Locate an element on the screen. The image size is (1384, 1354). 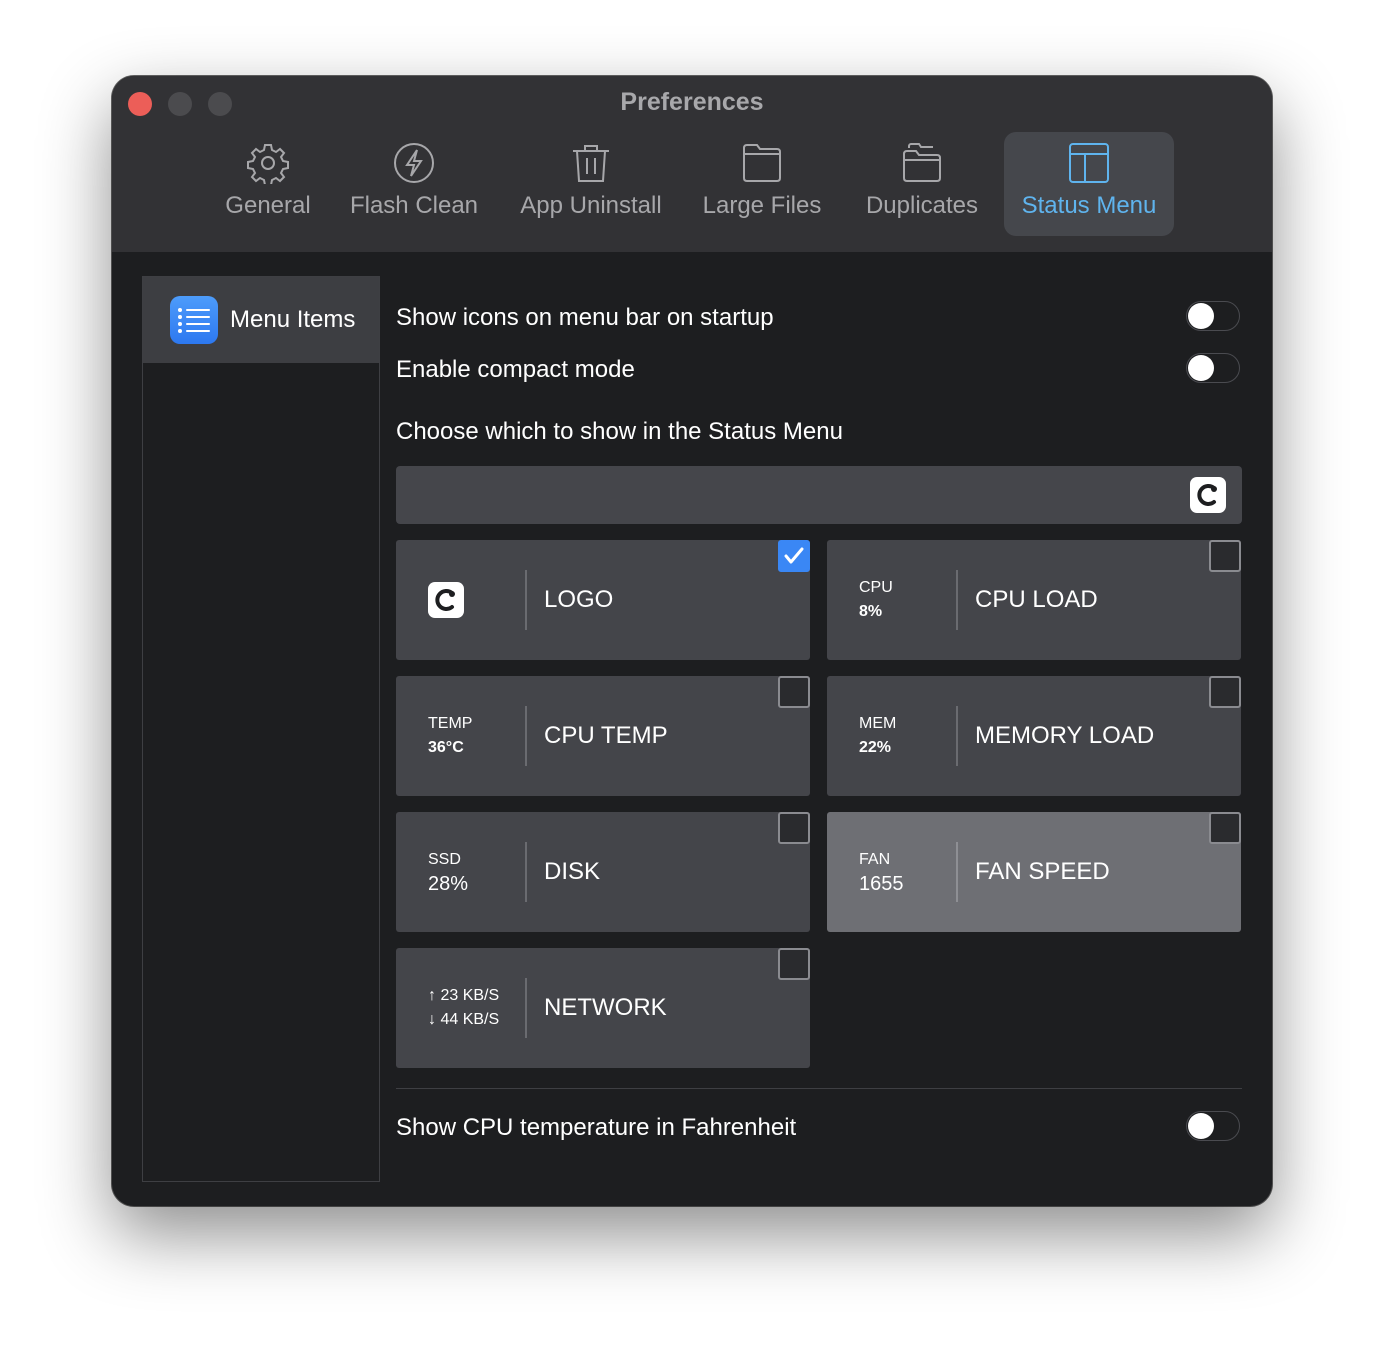
card-name: MEMORY LOAD is located at coordinates (1065, 735).